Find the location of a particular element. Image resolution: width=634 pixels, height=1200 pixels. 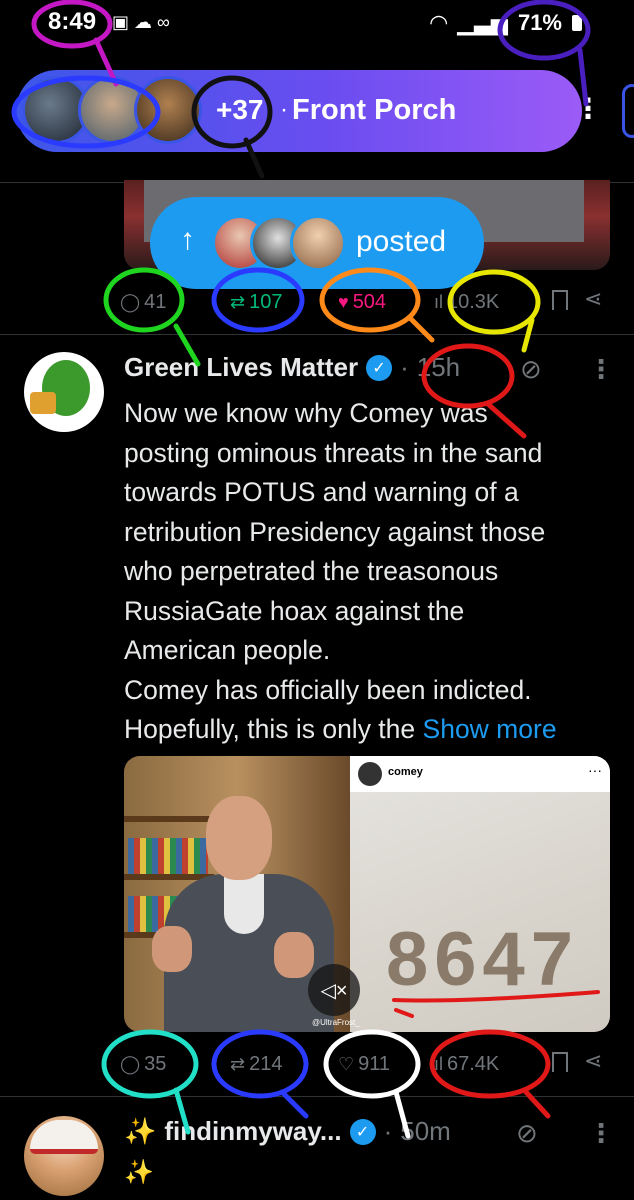

post-line: Now we know why Comey was is located at coordinates (306, 413).